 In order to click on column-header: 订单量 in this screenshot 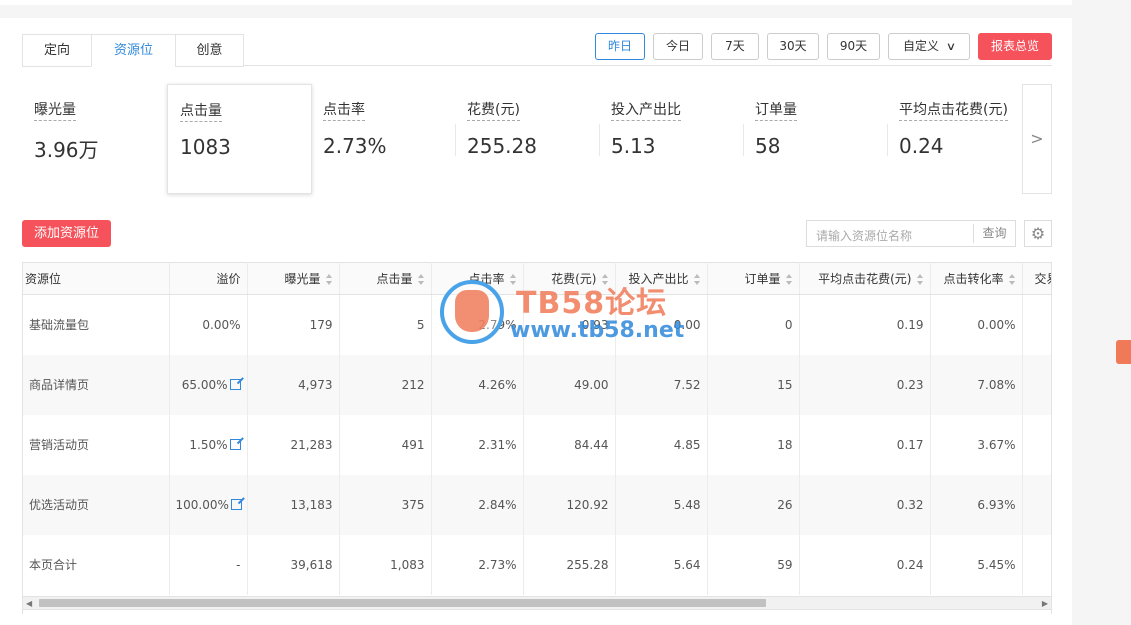, I will do `click(753, 278)`.